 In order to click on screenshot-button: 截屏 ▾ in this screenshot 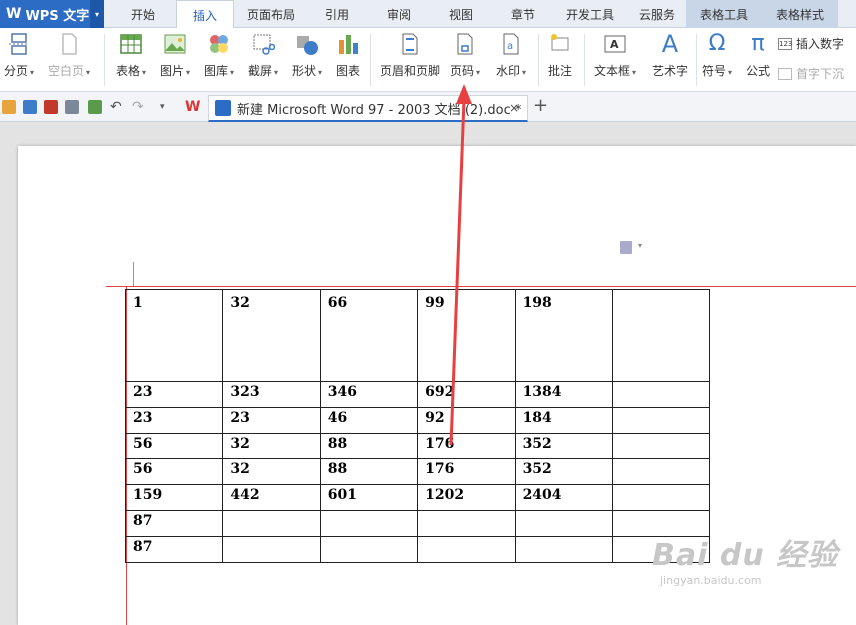, I will do `click(263, 55)`.